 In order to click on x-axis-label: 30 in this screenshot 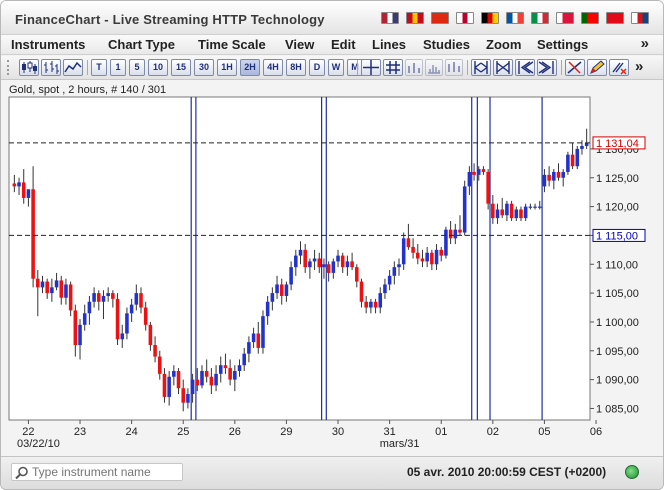, I will do `click(338, 432)`.